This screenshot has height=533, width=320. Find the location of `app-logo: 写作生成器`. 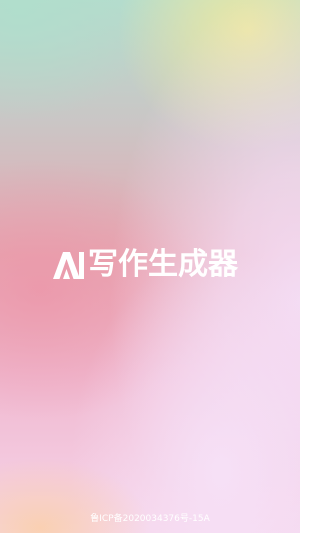

app-logo: 写作生成器 is located at coordinates (145, 265).